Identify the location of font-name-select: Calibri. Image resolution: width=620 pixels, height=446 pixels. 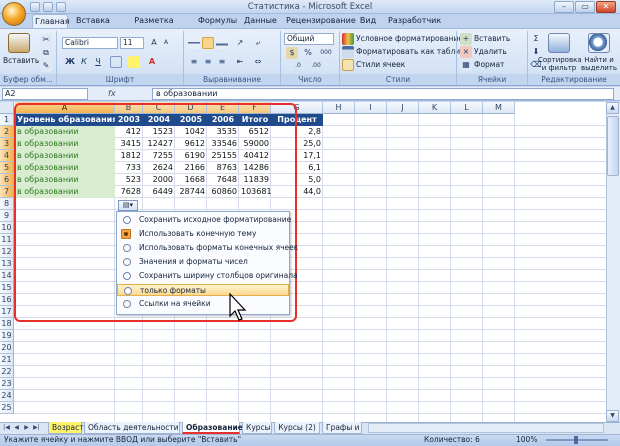
(90, 43).